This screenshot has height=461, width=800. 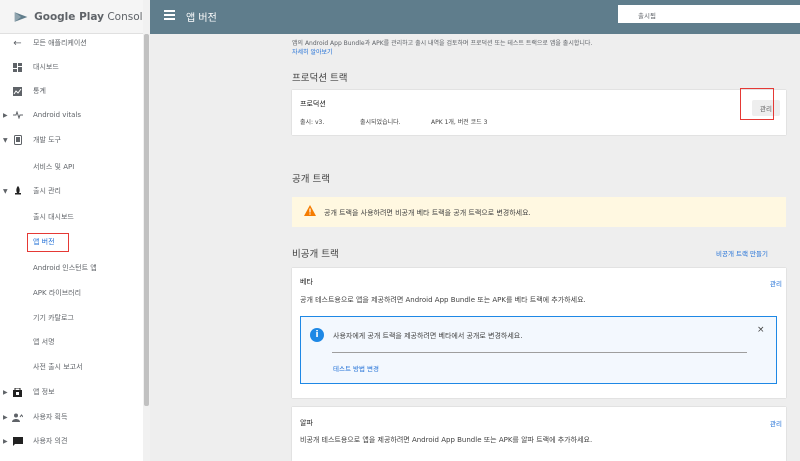 What do you see at coordinates (539, 212) in the screenshot?
I see `open-track-warning: 공개 트랙을 사용하려면 비공개 베타 트랙을 공개 트랙으로 변경하세요.` at bounding box center [539, 212].